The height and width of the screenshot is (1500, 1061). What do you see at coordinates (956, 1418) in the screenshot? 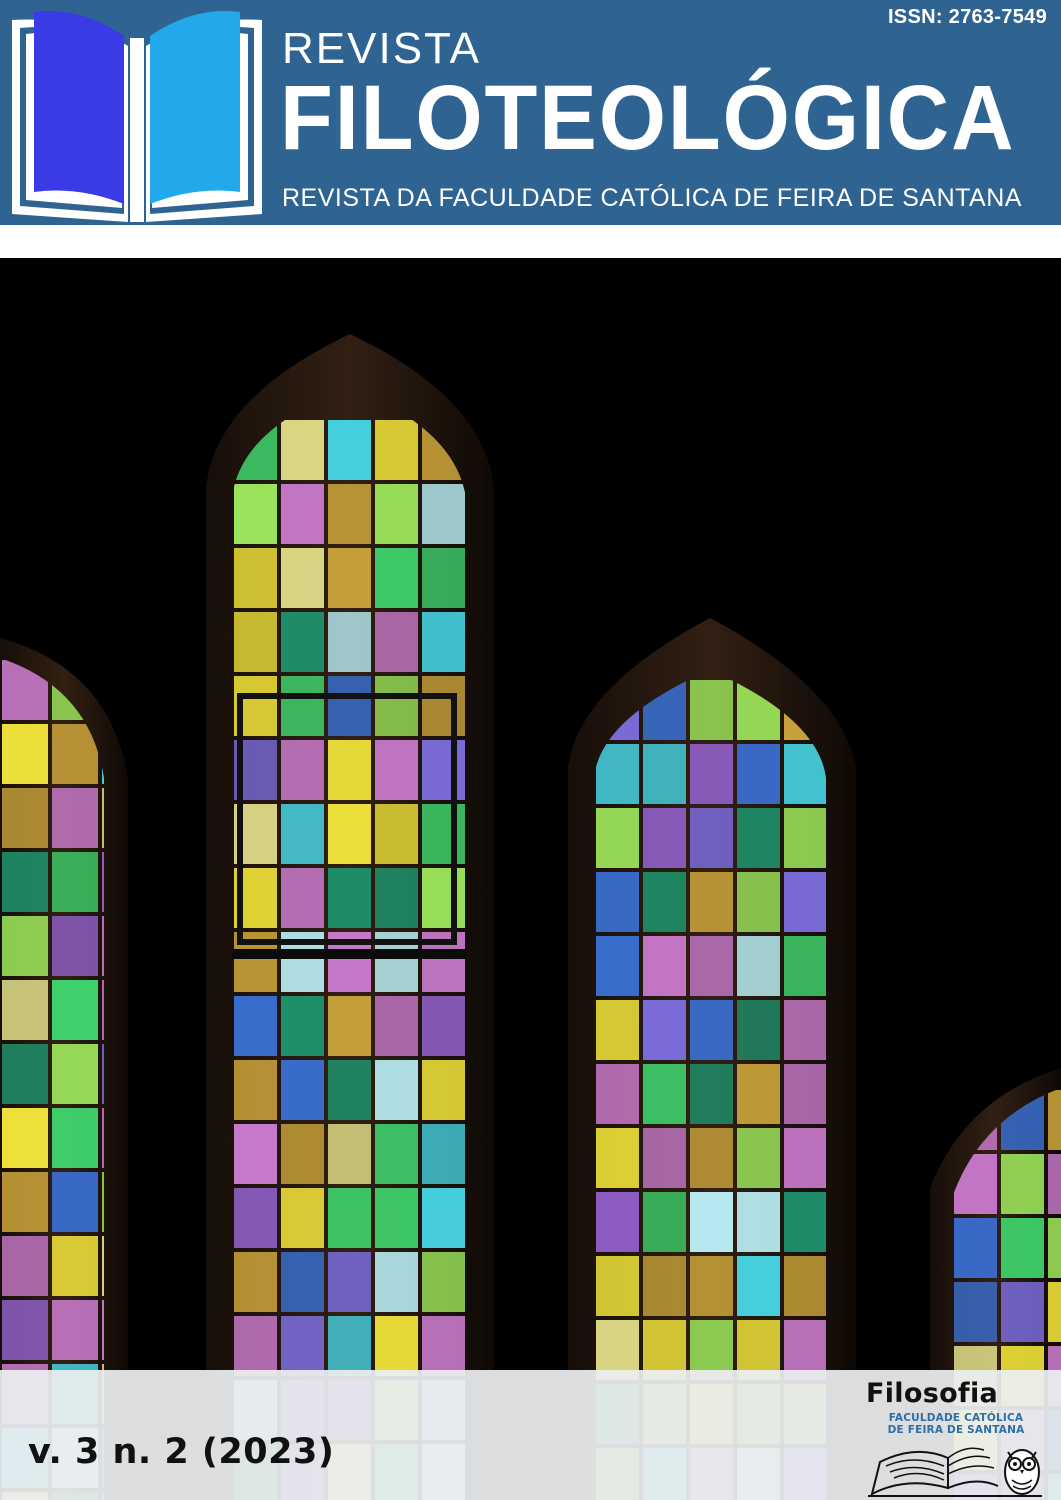
I see `department-institution-line1: FACULDADE CATÓLICA` at bounding box center [956, 1418].